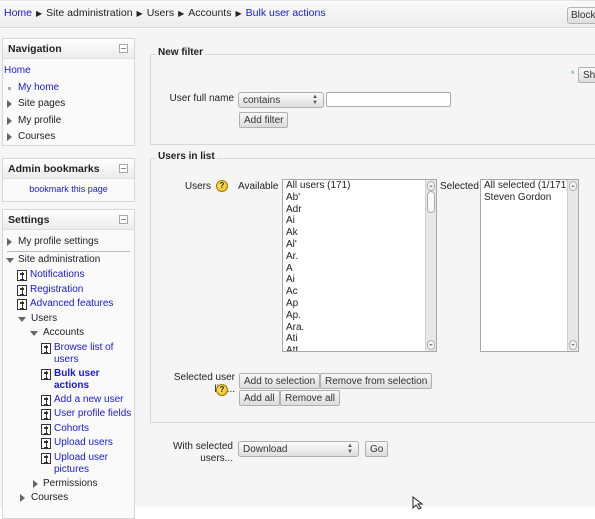 The width and height of the screenshot is (595, 519). I want to click on bulk-action-select: Download ▲ ▼, so click(298, 449).